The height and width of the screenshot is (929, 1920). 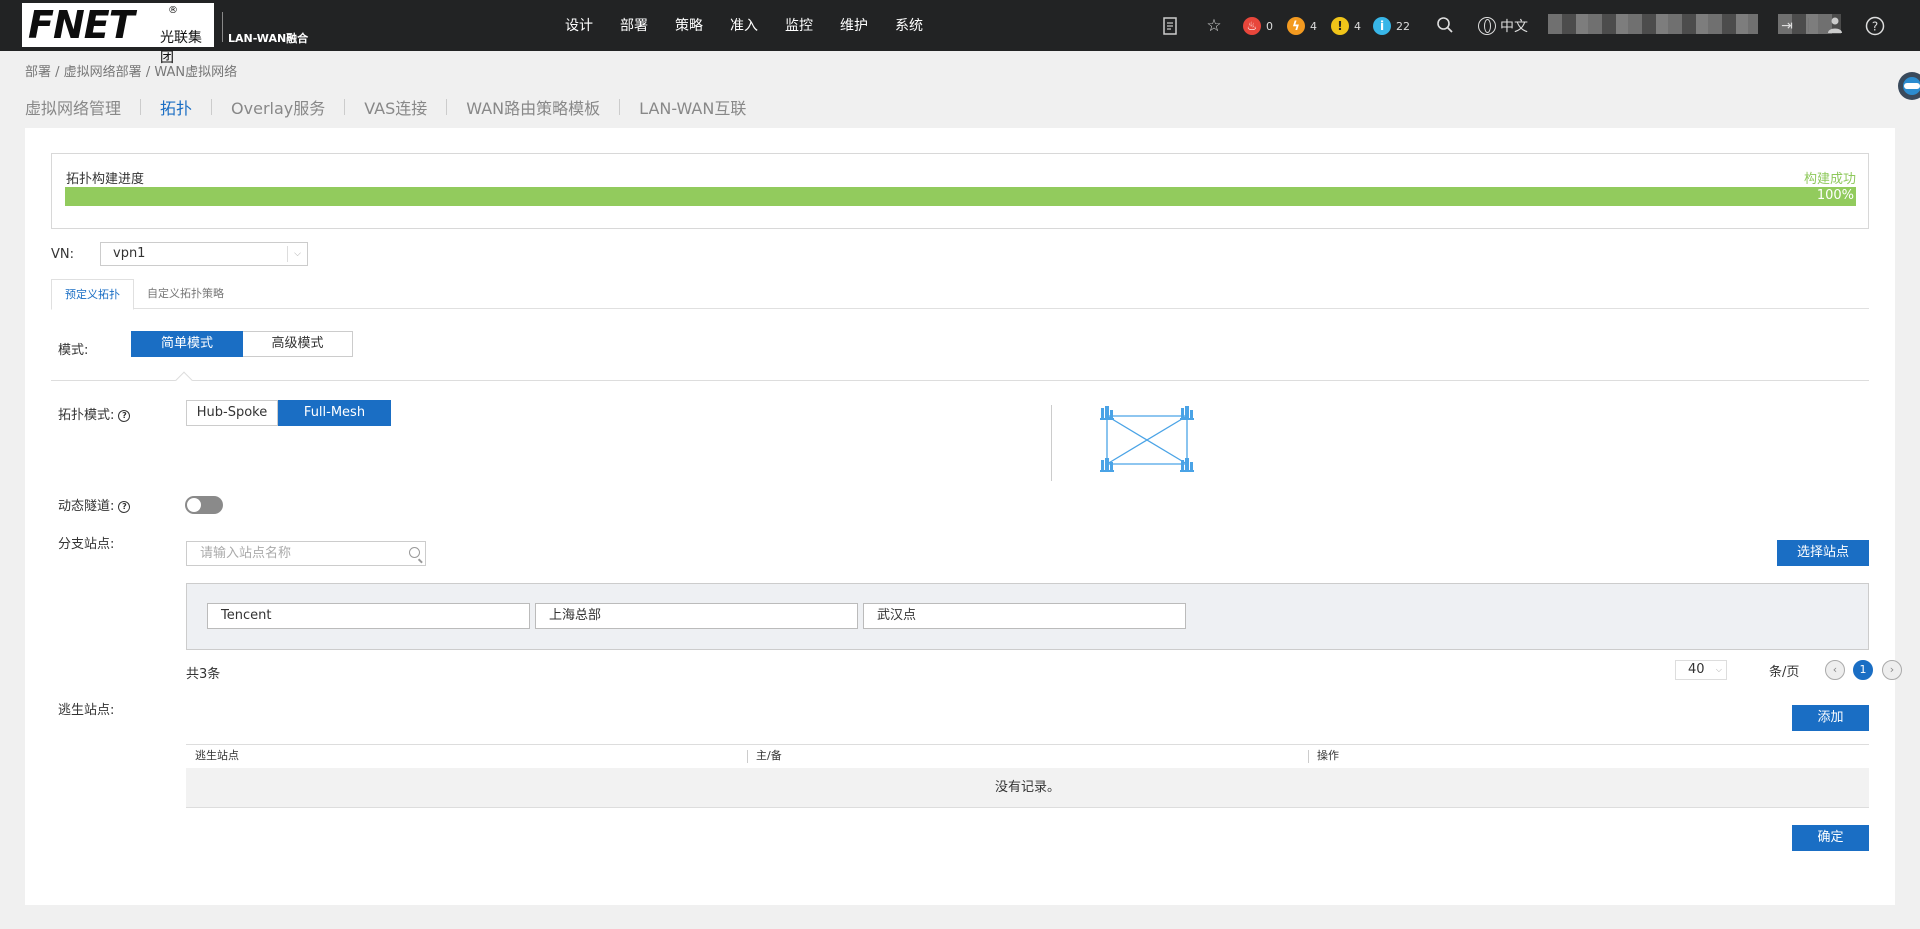 What do you see at coordinates (268, 38) in the screenshot?
I see `product-name: LAN-WAN融合` at bounding box center [268, 38].